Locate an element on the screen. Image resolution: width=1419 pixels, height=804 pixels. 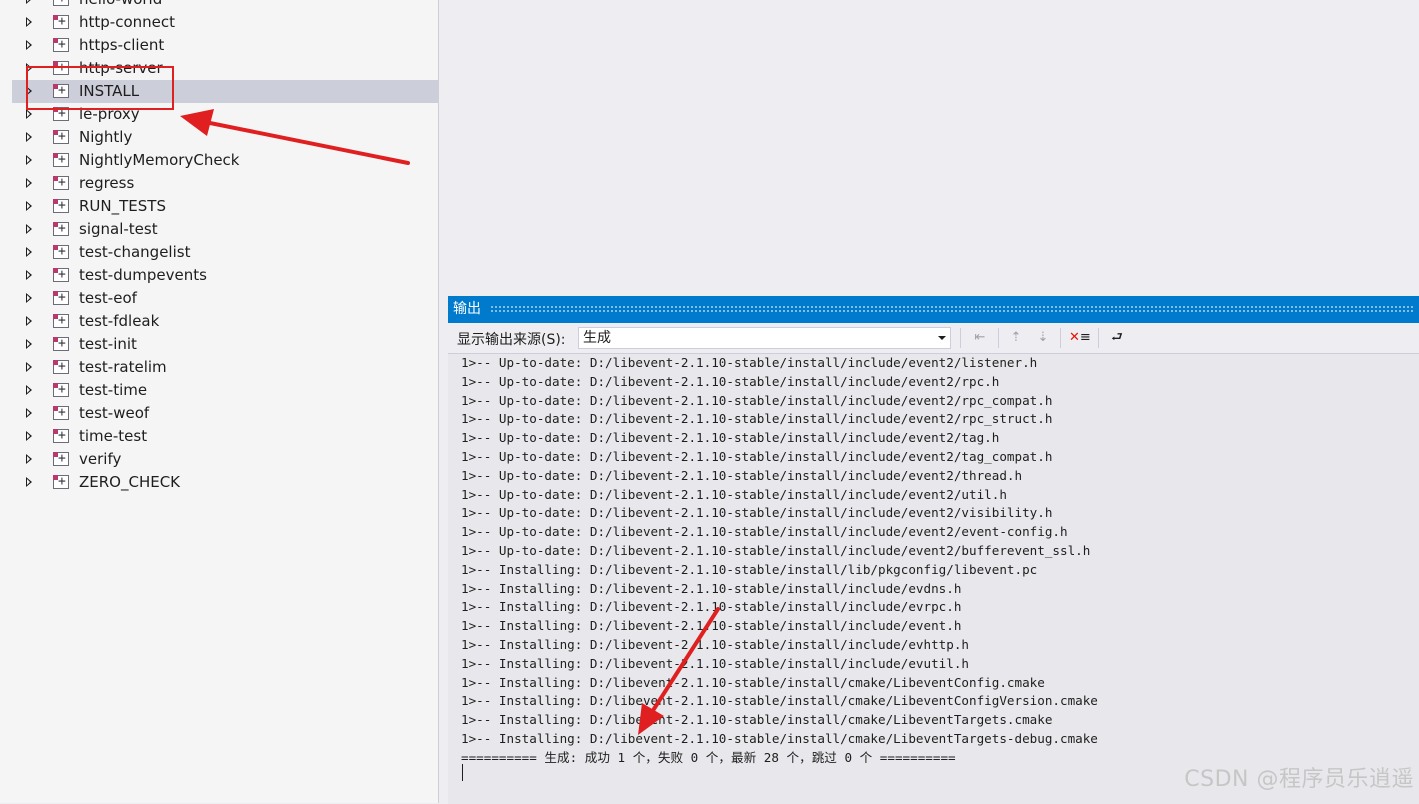
output-title: 输出 is located at coordinates (467, 309).